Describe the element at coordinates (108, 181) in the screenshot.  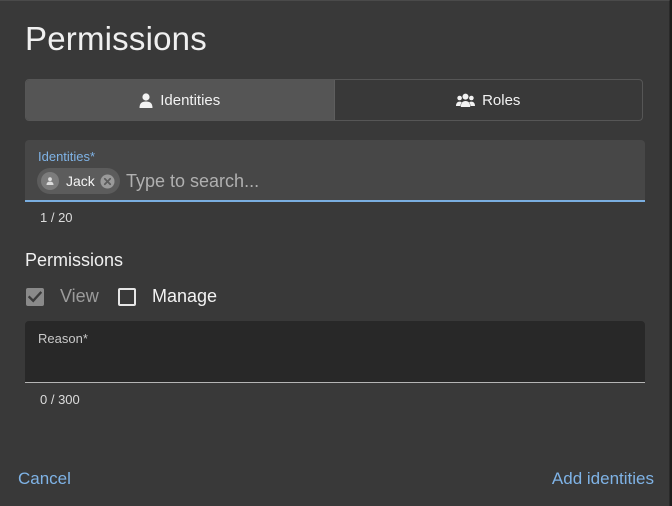
I see `chip-remove-icon` at that location.